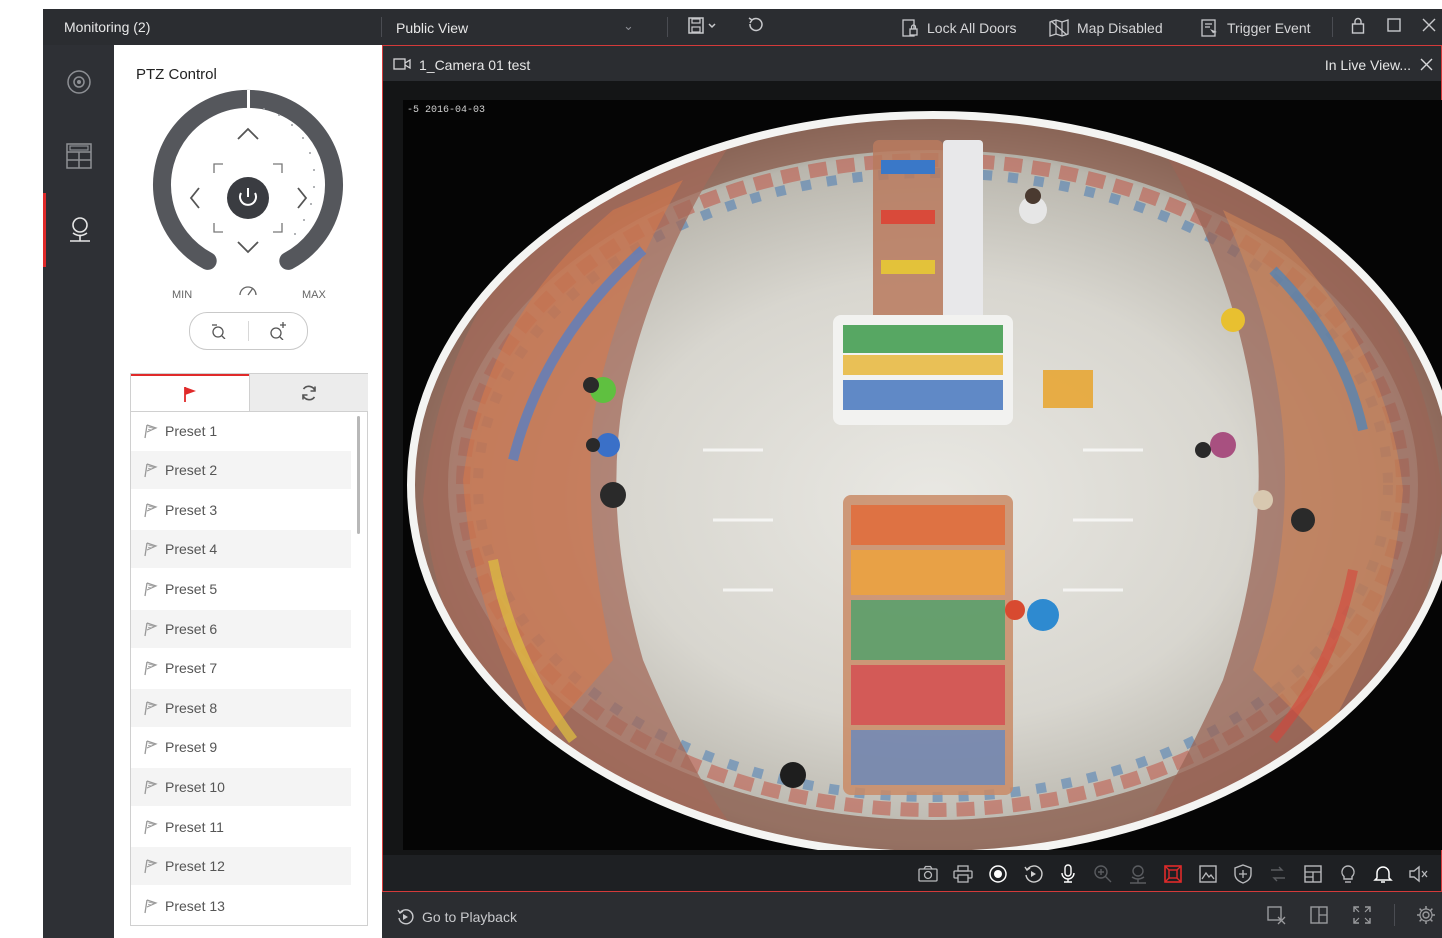 This screenshot has width=1442, height=938. What do you see at coordinates (314, 295) in the screenshot?
I see `speed-max-label: MAX` at bounding box center [314, 295].